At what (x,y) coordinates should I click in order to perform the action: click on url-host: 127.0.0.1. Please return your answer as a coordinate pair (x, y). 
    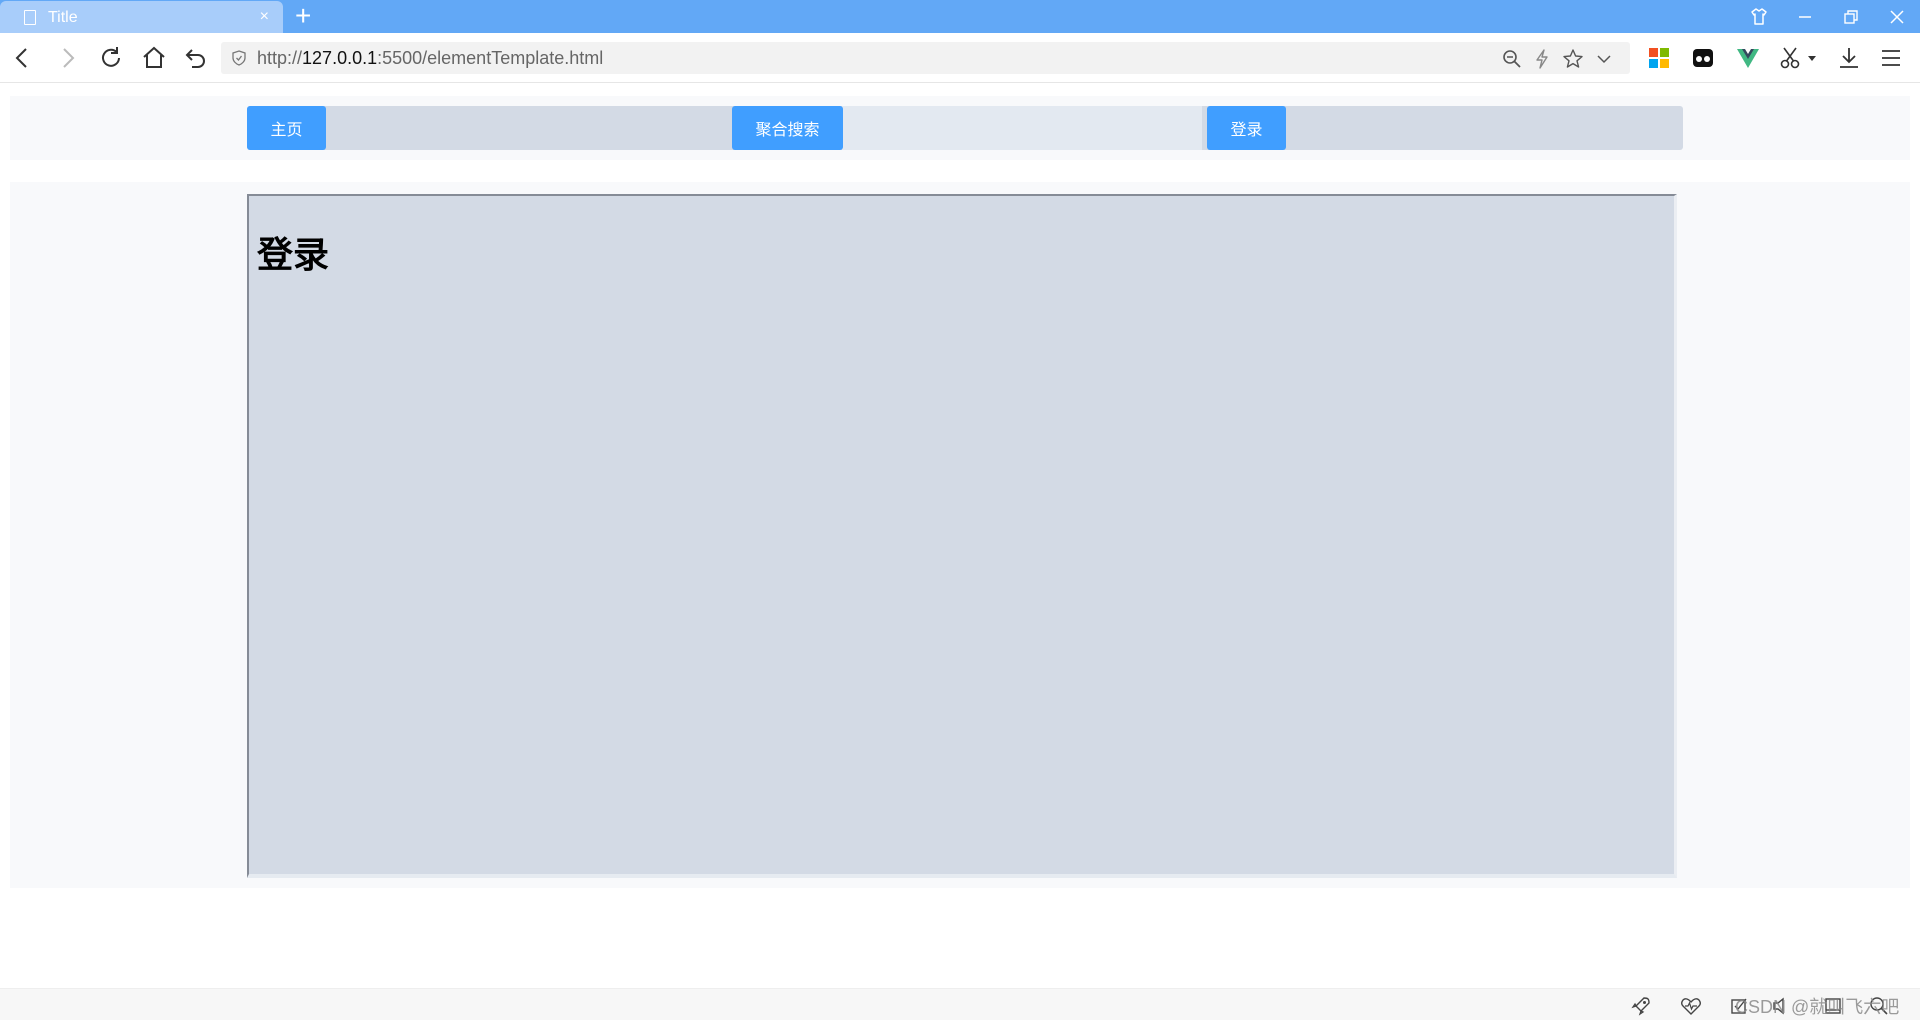
    Looking at the image, I should click on (340, 58).